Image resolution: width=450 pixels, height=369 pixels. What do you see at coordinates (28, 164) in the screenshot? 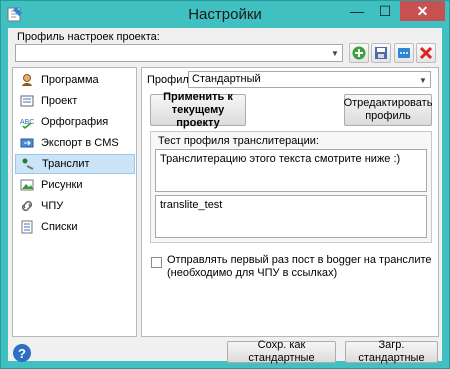
I see `translit-icon` at bounding box center [28, 164].